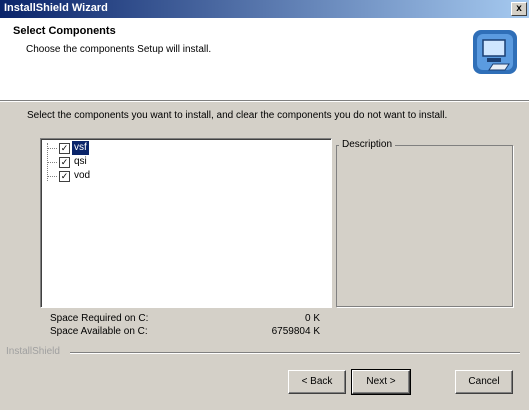  Describe the element at coordinates (295, 331) in the screenshot. I see `space-available-value: 6759804 K` at that location.